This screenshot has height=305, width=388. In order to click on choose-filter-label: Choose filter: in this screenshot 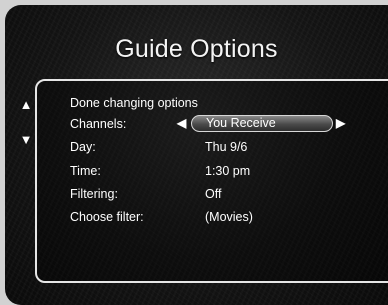, I will do `click(107, 217)`.